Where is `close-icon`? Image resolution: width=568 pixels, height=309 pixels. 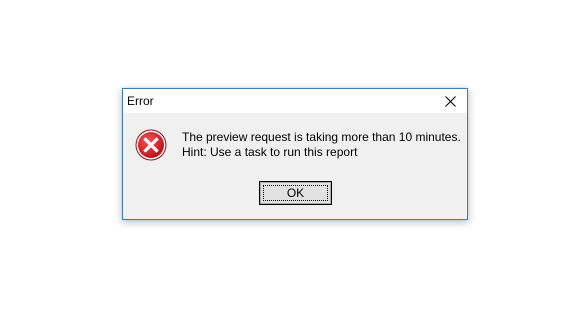 close-icon is located at coordinates (450, 101).